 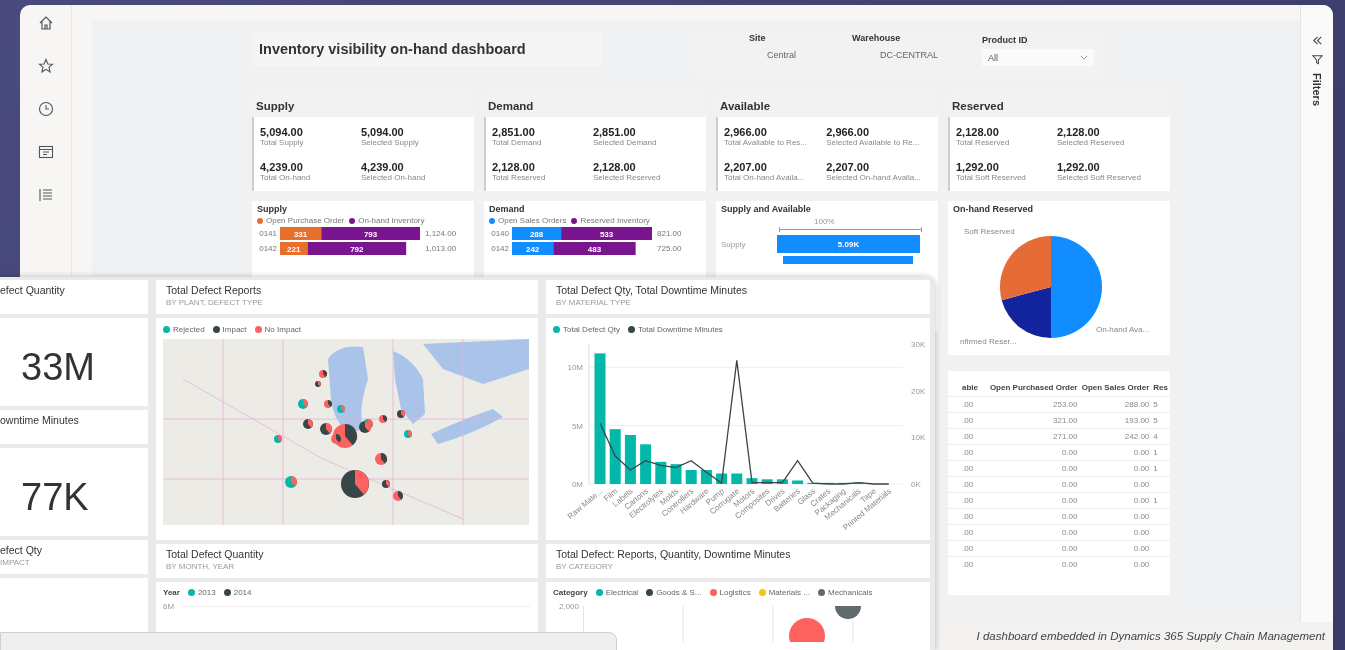 I want to click on kpi-value: 33M, so click(x=58, y=367).